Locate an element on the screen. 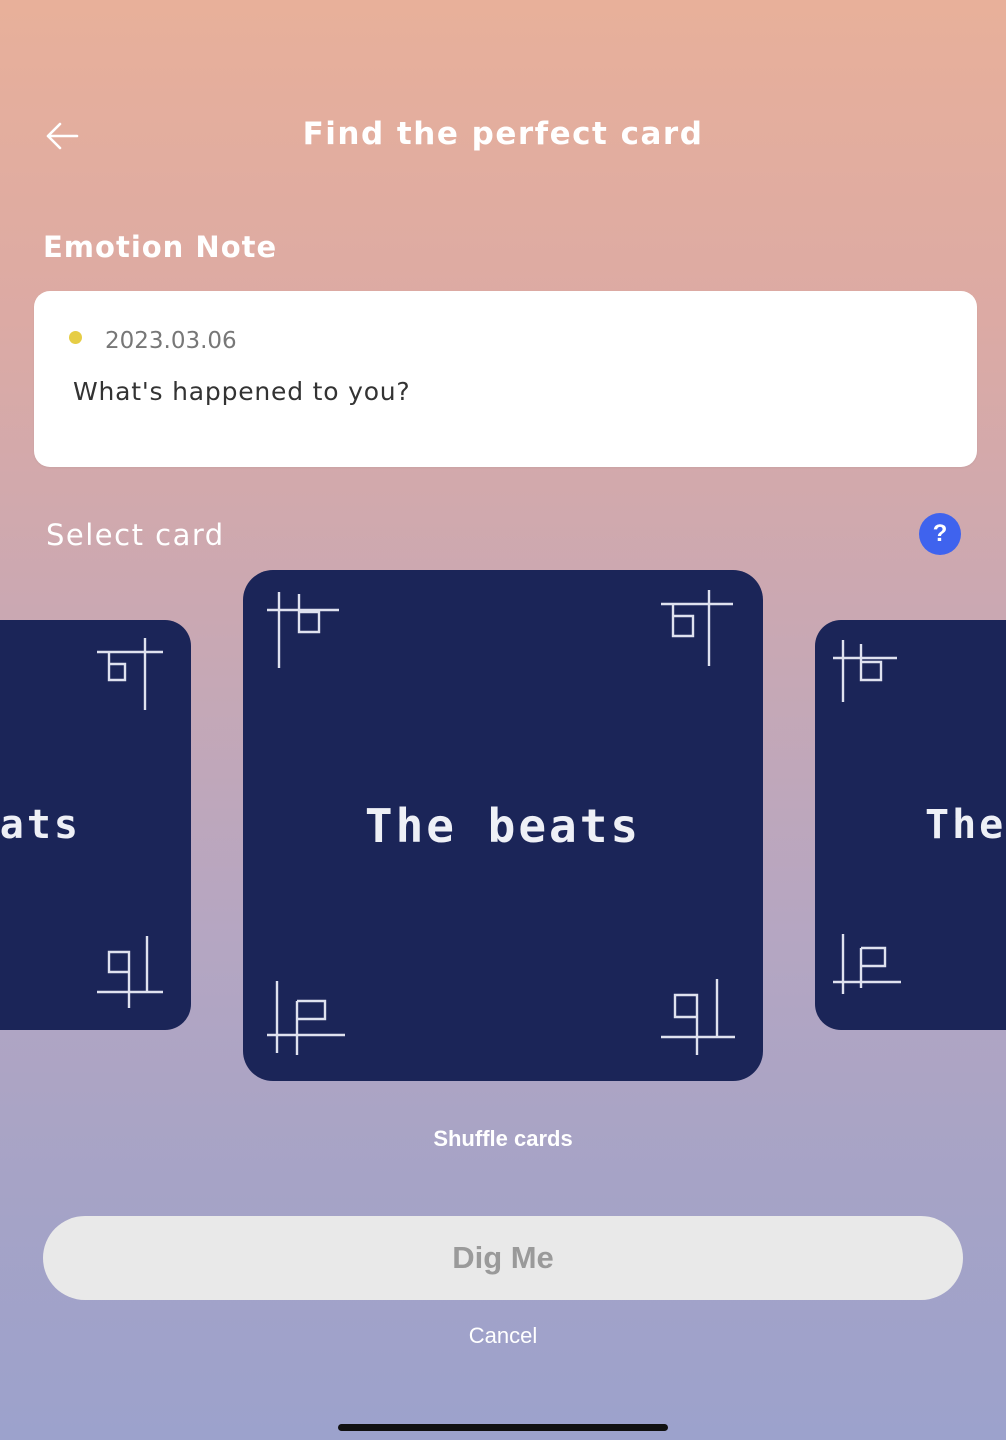 The image size is (1006, 1440). shuffle-cards-button: Shuffle cards is located at coordinates (503, 1139).